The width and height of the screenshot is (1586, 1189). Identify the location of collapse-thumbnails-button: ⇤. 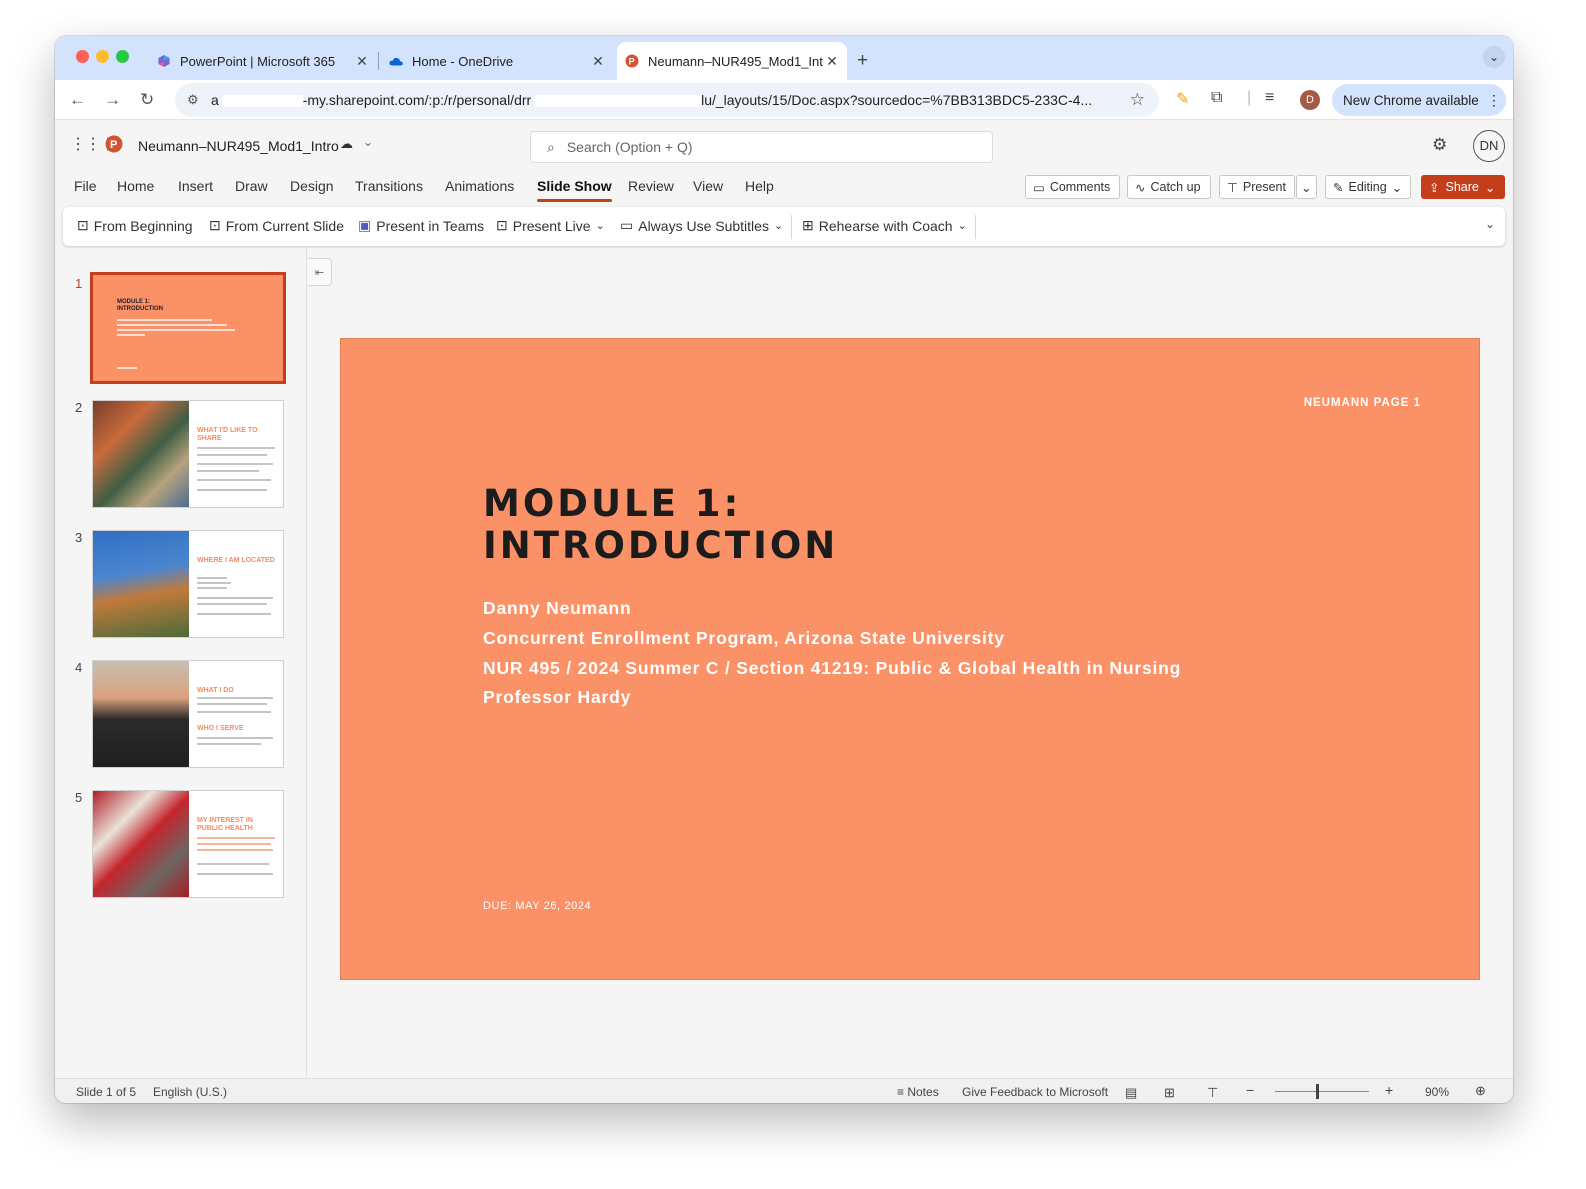
(320, 272).